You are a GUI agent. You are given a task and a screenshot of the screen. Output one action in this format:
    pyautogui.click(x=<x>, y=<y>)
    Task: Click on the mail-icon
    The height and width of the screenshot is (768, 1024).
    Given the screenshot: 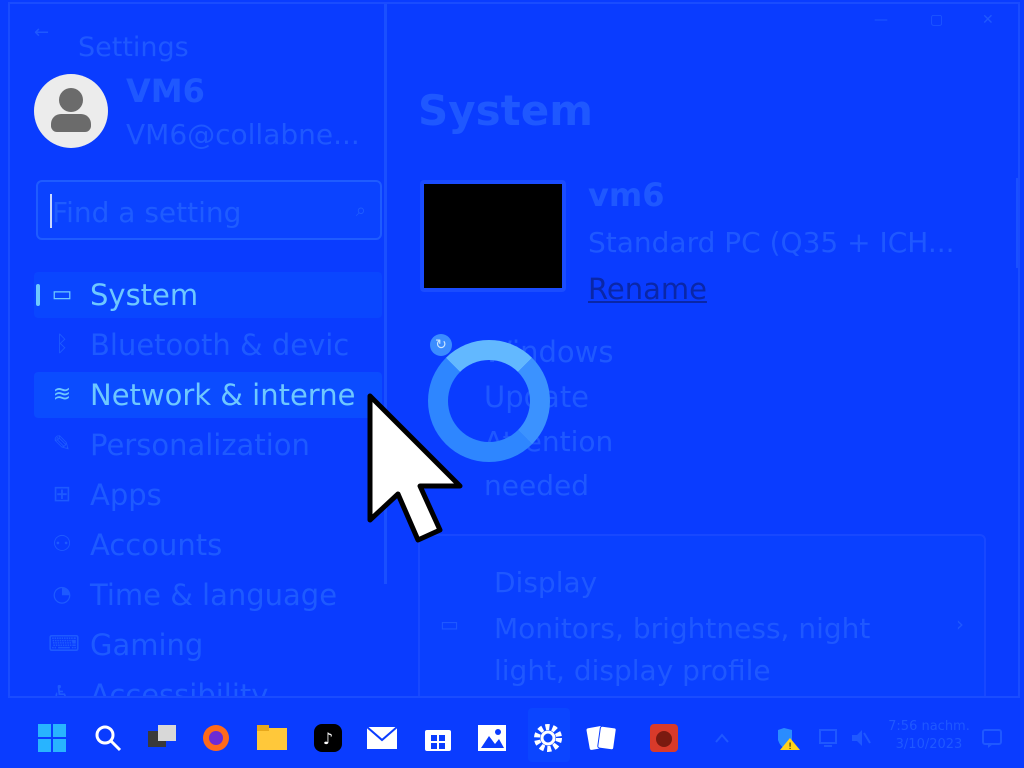 What is the action you would take?
    pyautogui.click(x=382, y=738)
    